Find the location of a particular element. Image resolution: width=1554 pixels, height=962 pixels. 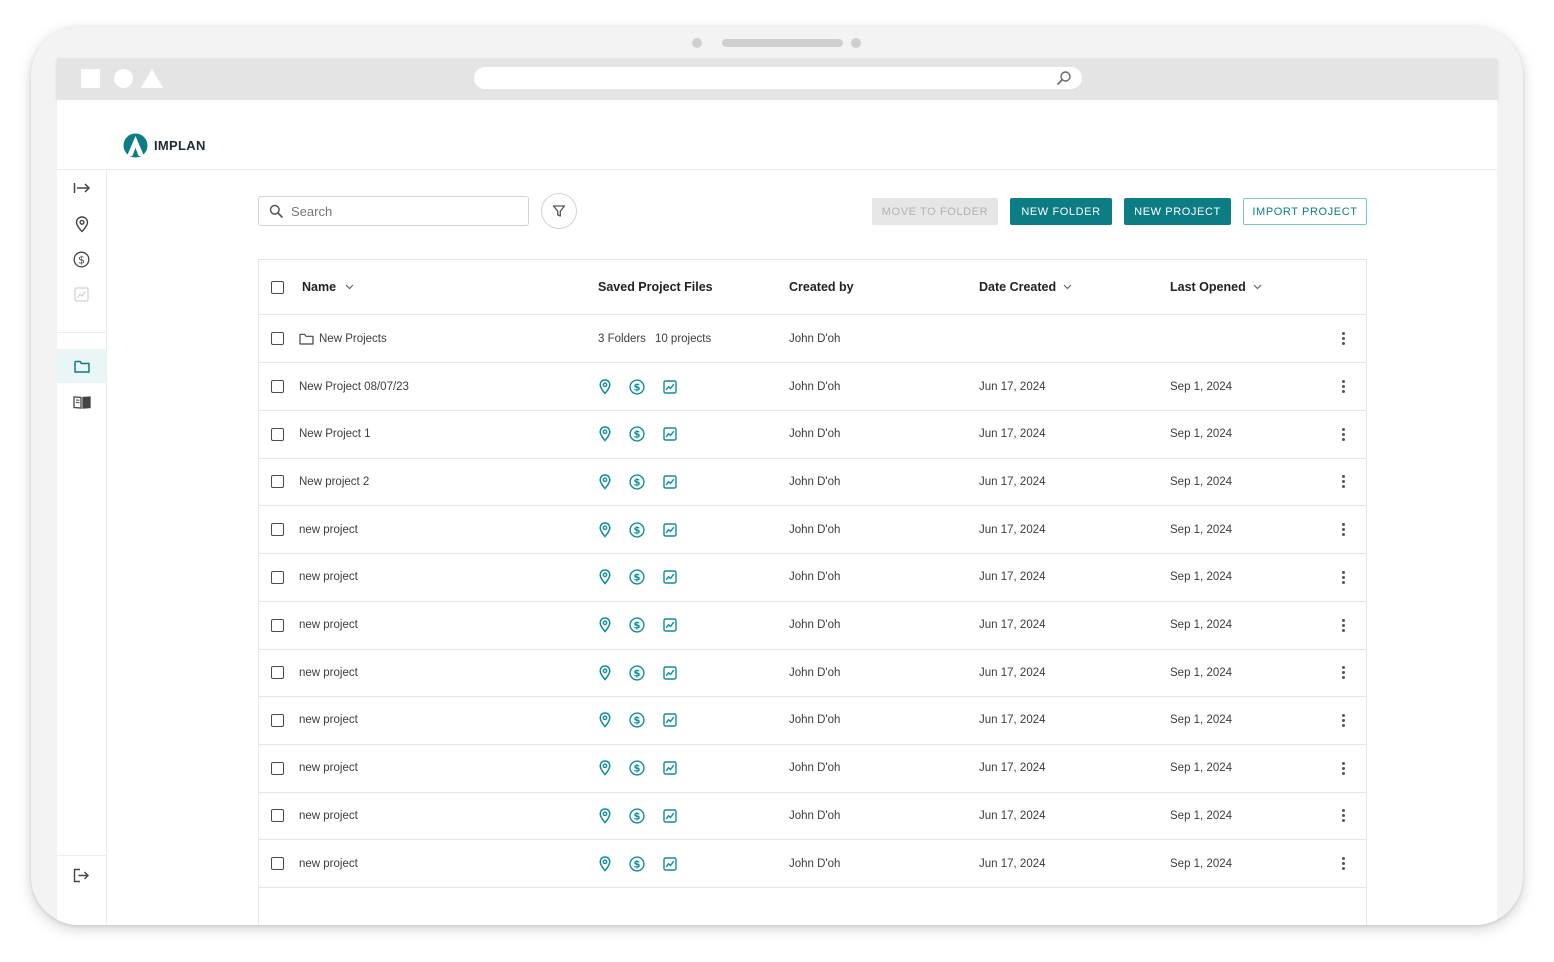

column-last-opened: Last Opened is located at coordinates (1216, 287).